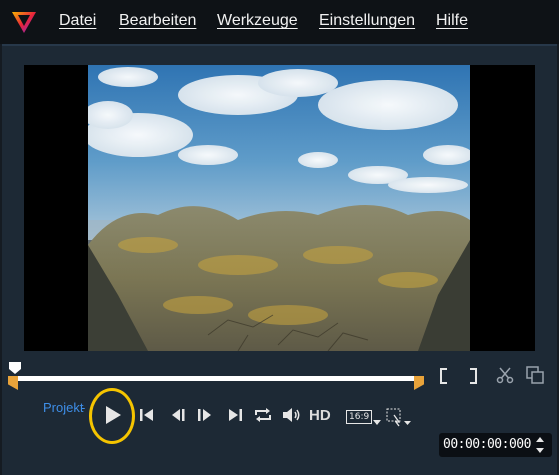 The width and height of the screenshot is (559, 475). What do you see at coordinates (24, 22) in the screenshot?
I see `app-logo-icon` at bounding box center [24, 22].